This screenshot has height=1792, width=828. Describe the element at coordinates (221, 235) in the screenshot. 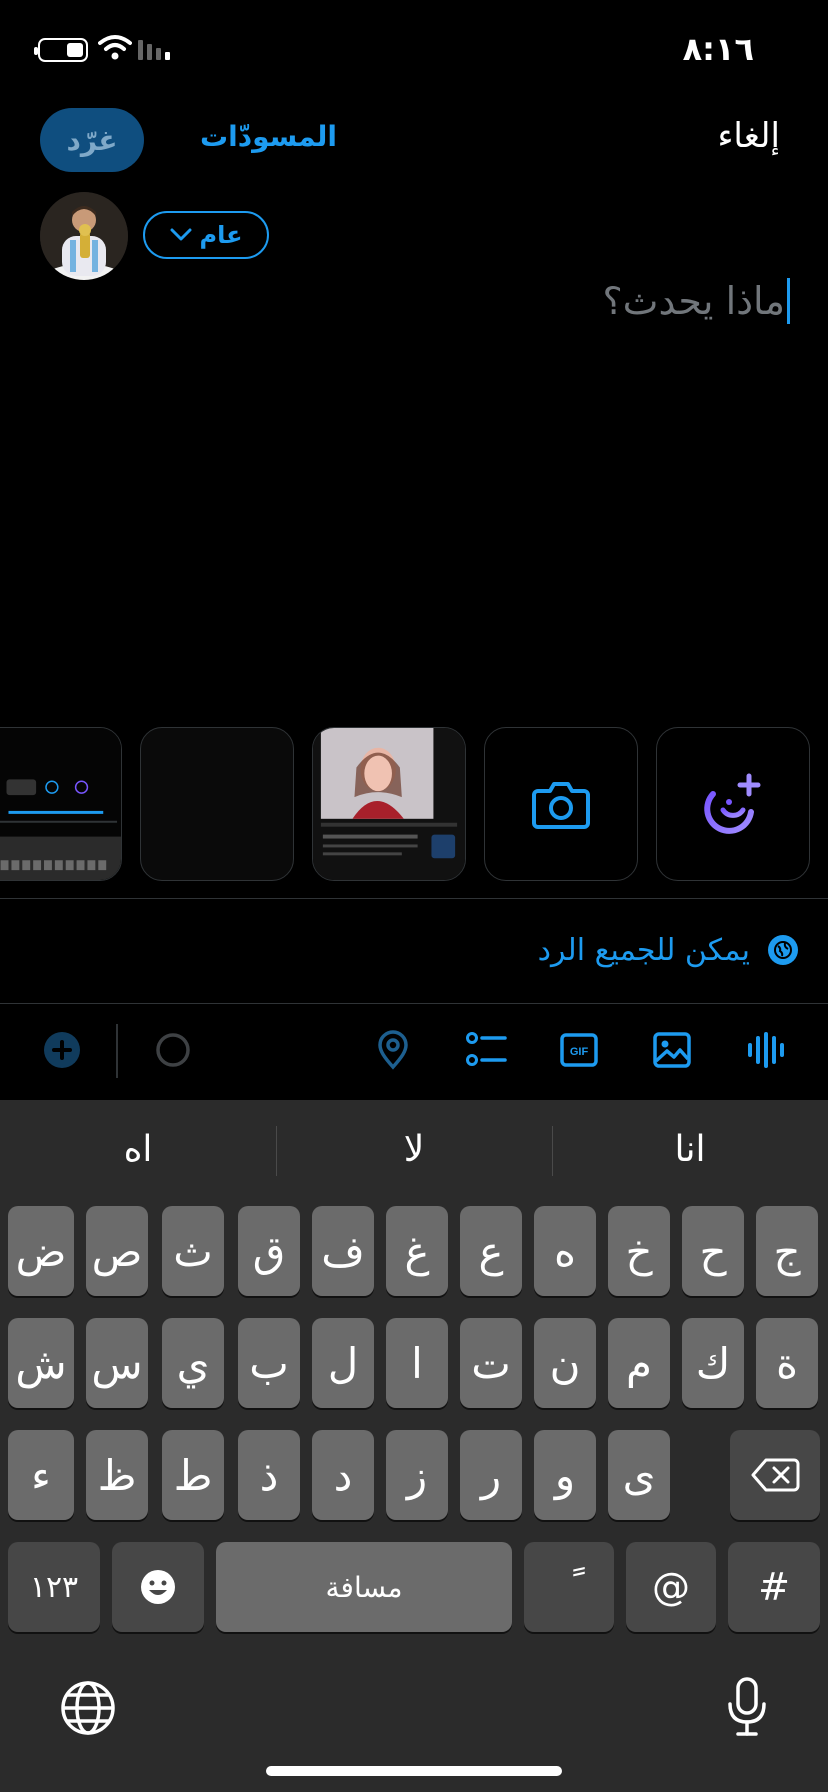

I see `audience-label: عام` at that location.